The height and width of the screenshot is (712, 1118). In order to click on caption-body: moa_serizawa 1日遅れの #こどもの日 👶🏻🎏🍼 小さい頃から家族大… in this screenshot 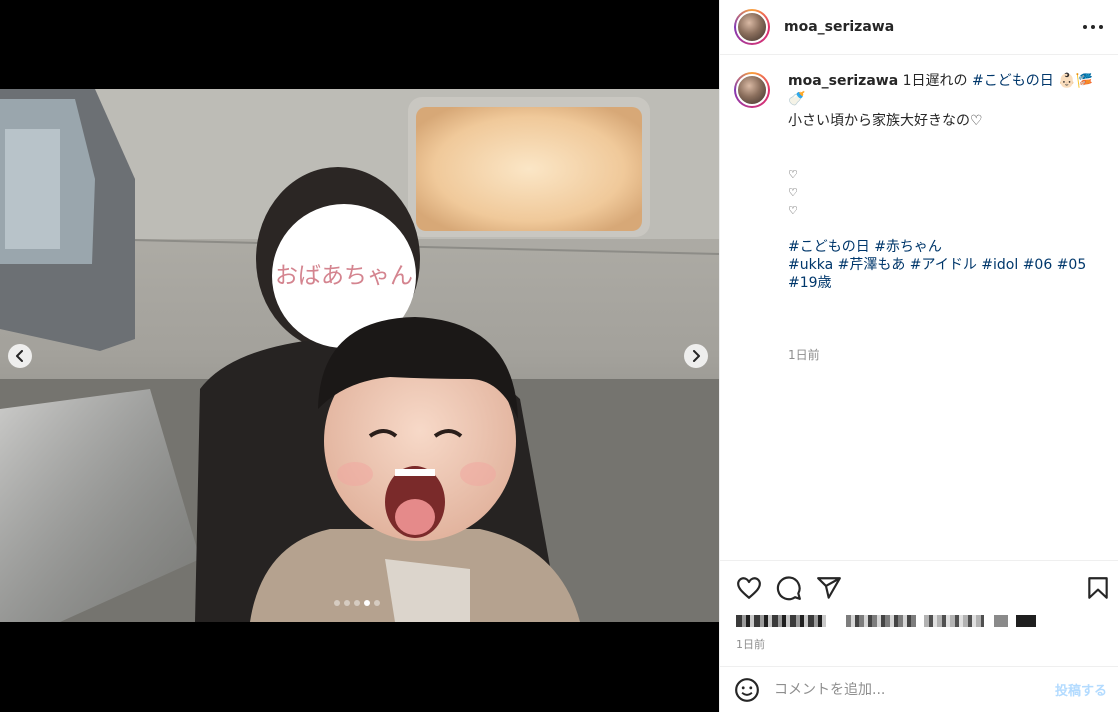, I will do `click(946, 218)`.